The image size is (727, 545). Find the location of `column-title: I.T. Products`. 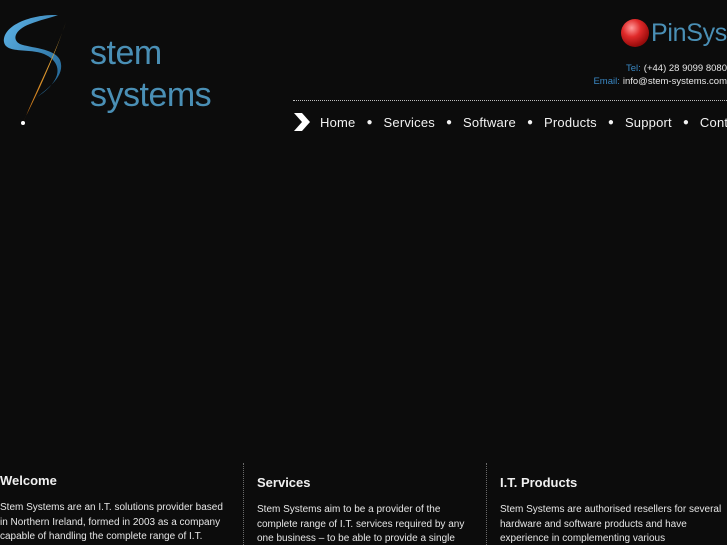

column-title: I.T. Products is located at coordinates (539, 482).